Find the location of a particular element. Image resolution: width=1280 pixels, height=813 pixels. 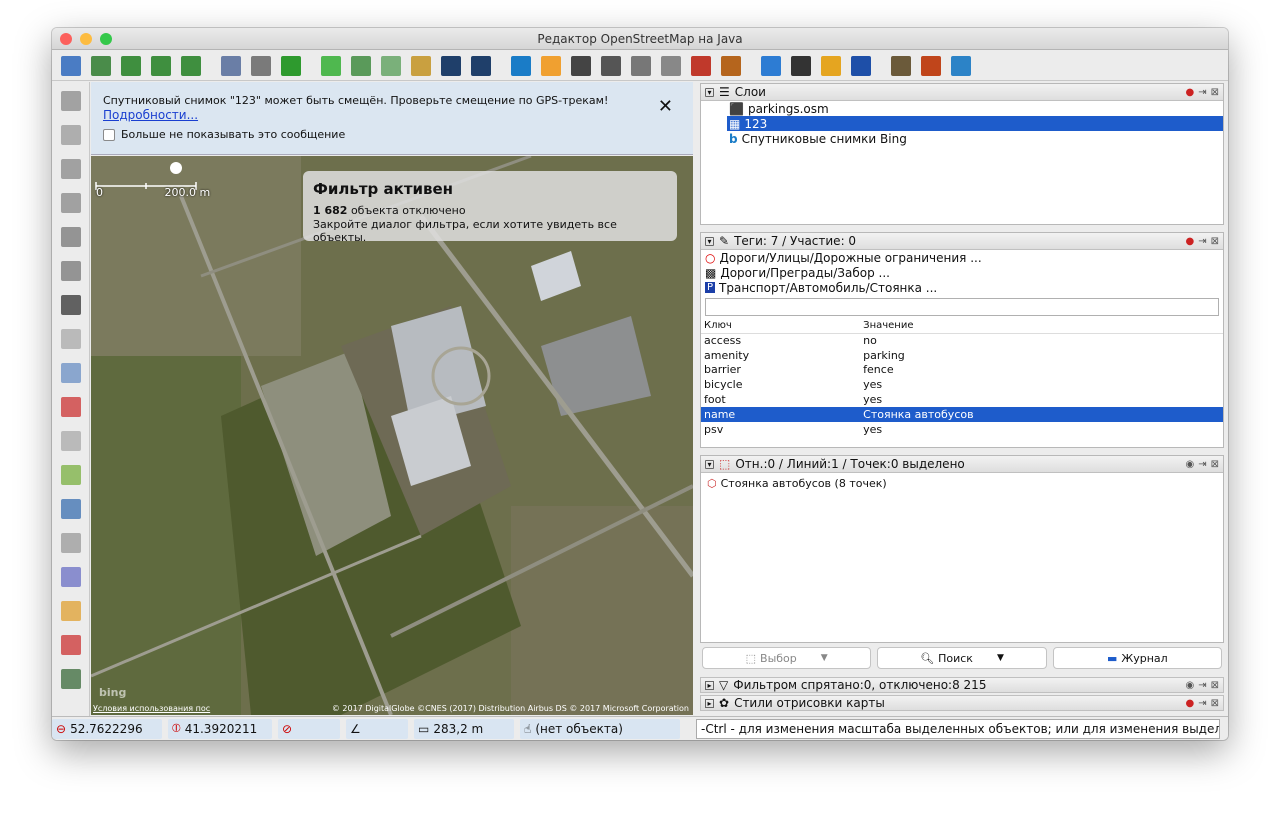

area-tool is located at coordinates (71, 271).